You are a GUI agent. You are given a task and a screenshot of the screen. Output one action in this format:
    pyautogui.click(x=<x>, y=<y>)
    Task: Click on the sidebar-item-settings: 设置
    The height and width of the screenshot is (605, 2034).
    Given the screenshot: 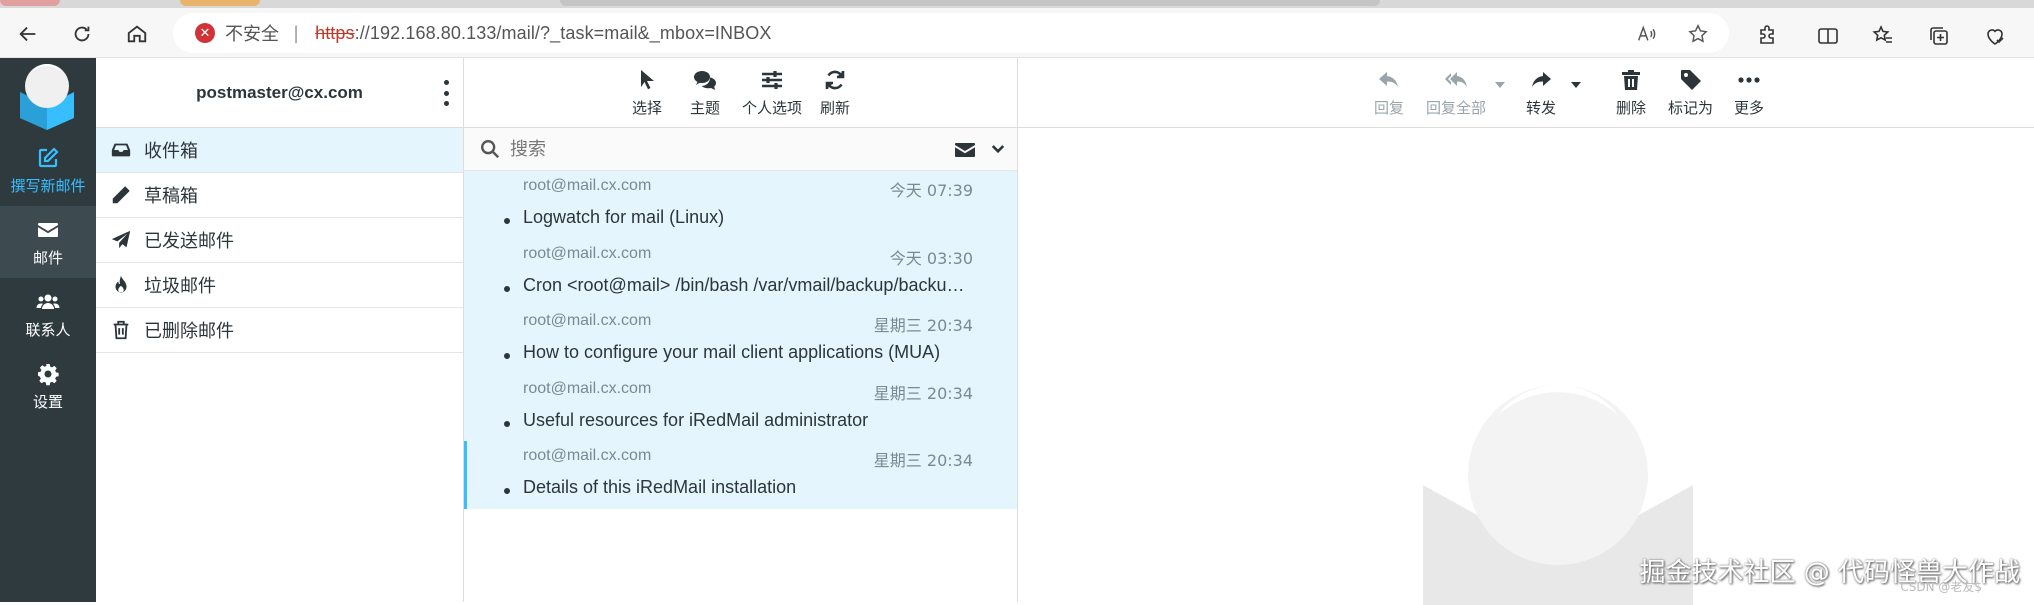 What is the action you would take?
    pyautogui.click(x=48, y=386)
    